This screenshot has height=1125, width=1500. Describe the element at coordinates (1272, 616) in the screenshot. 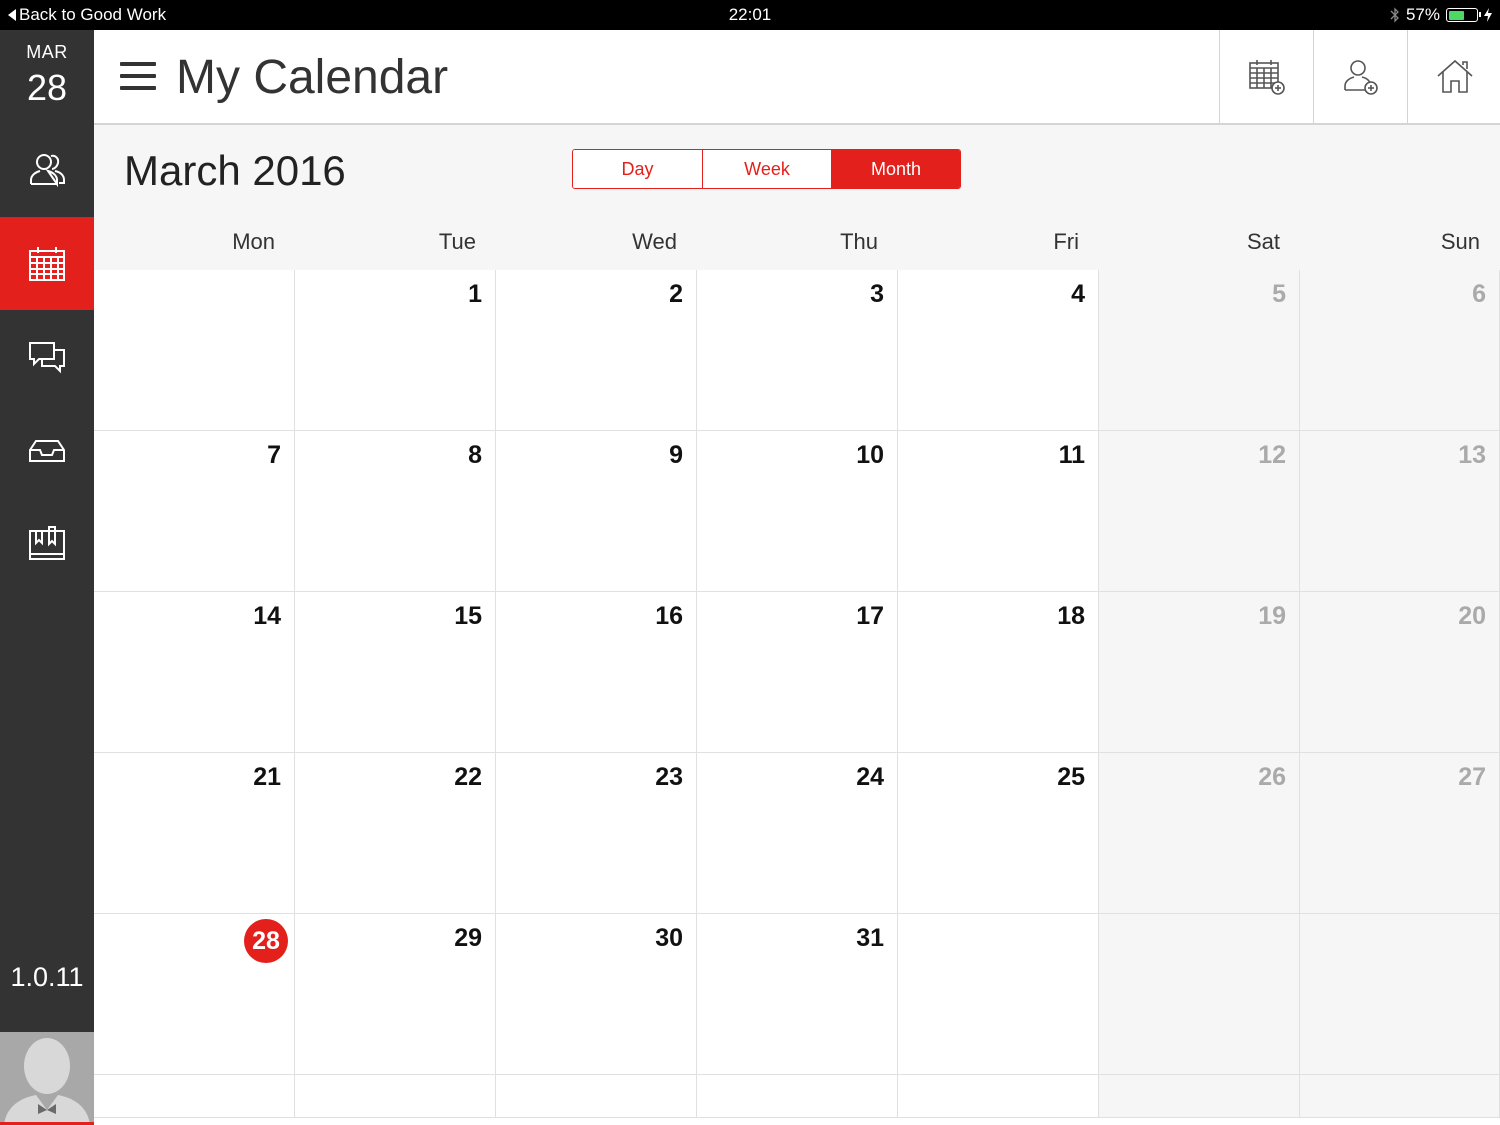

I see `date-number: 19` at that location.